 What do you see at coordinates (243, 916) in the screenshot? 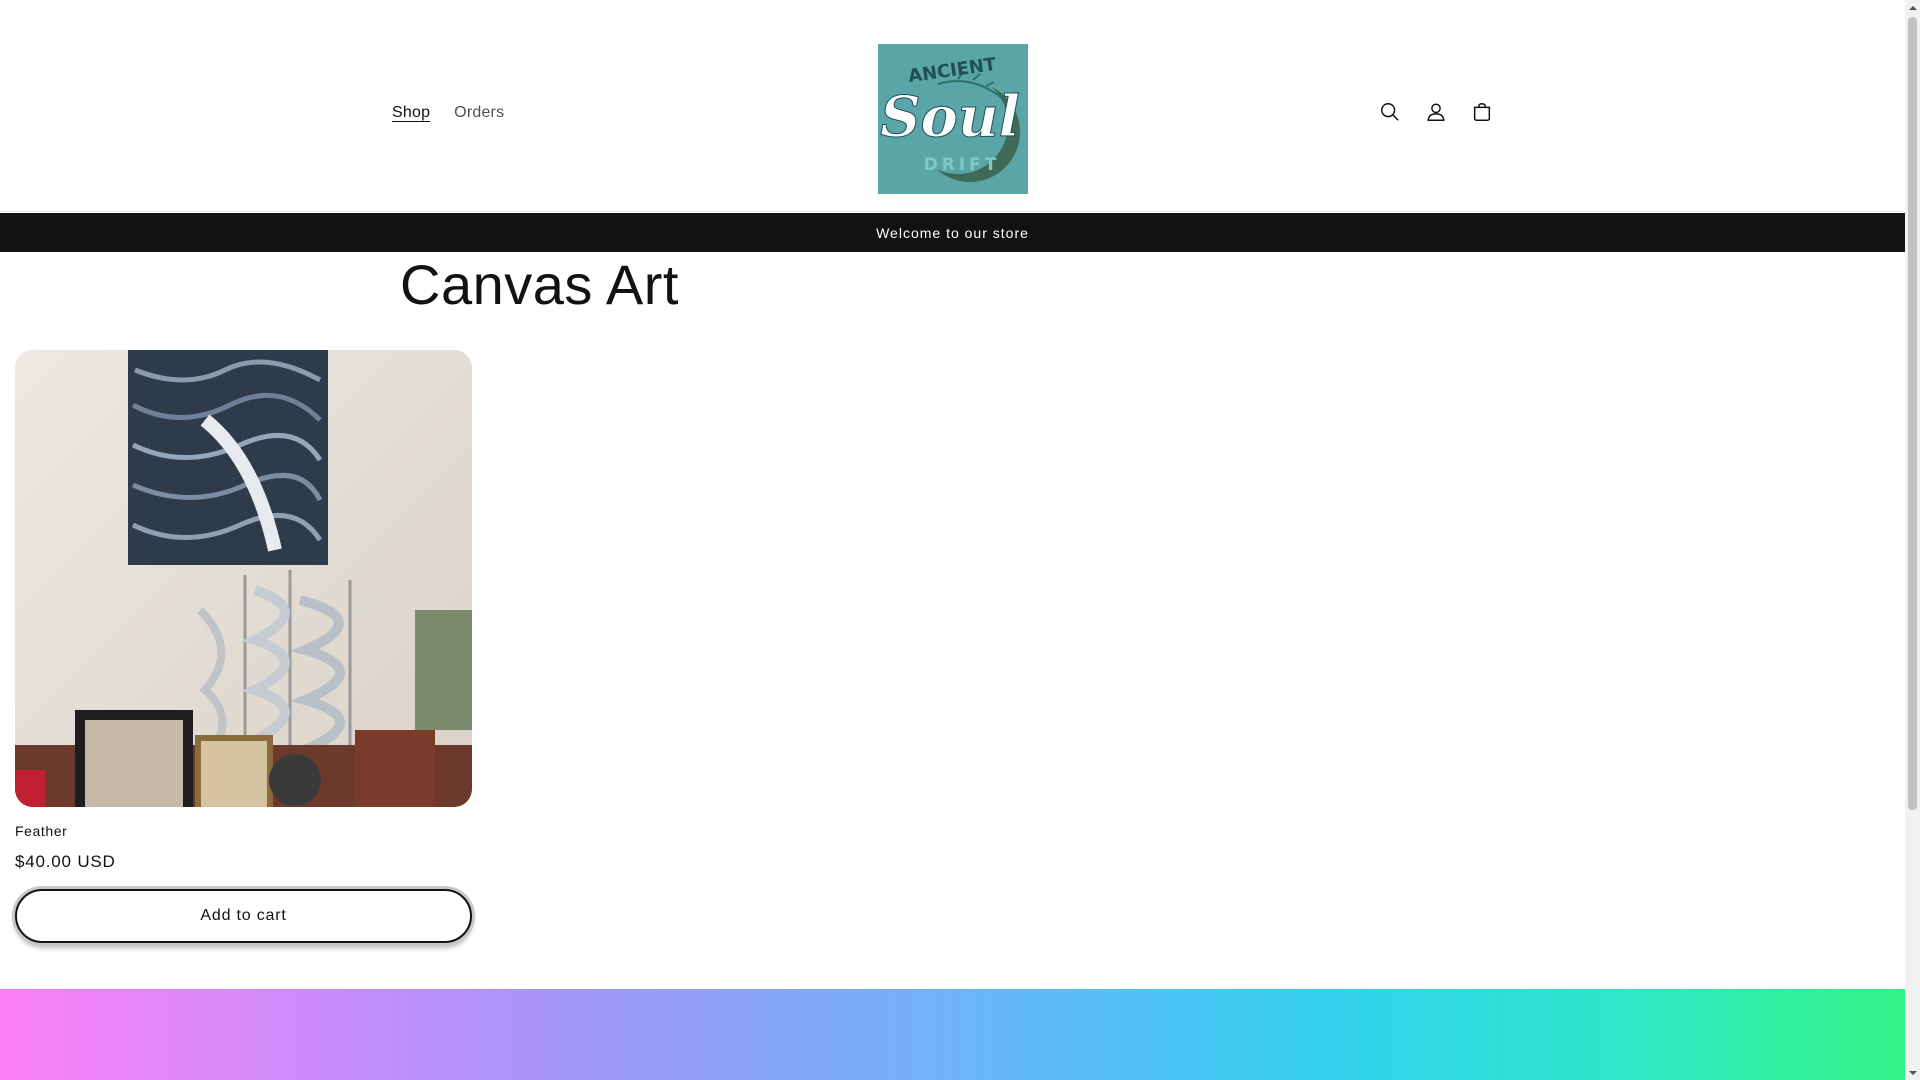
I see `add-to-cart-button: Add to cart` at bounding box center [243, 916].